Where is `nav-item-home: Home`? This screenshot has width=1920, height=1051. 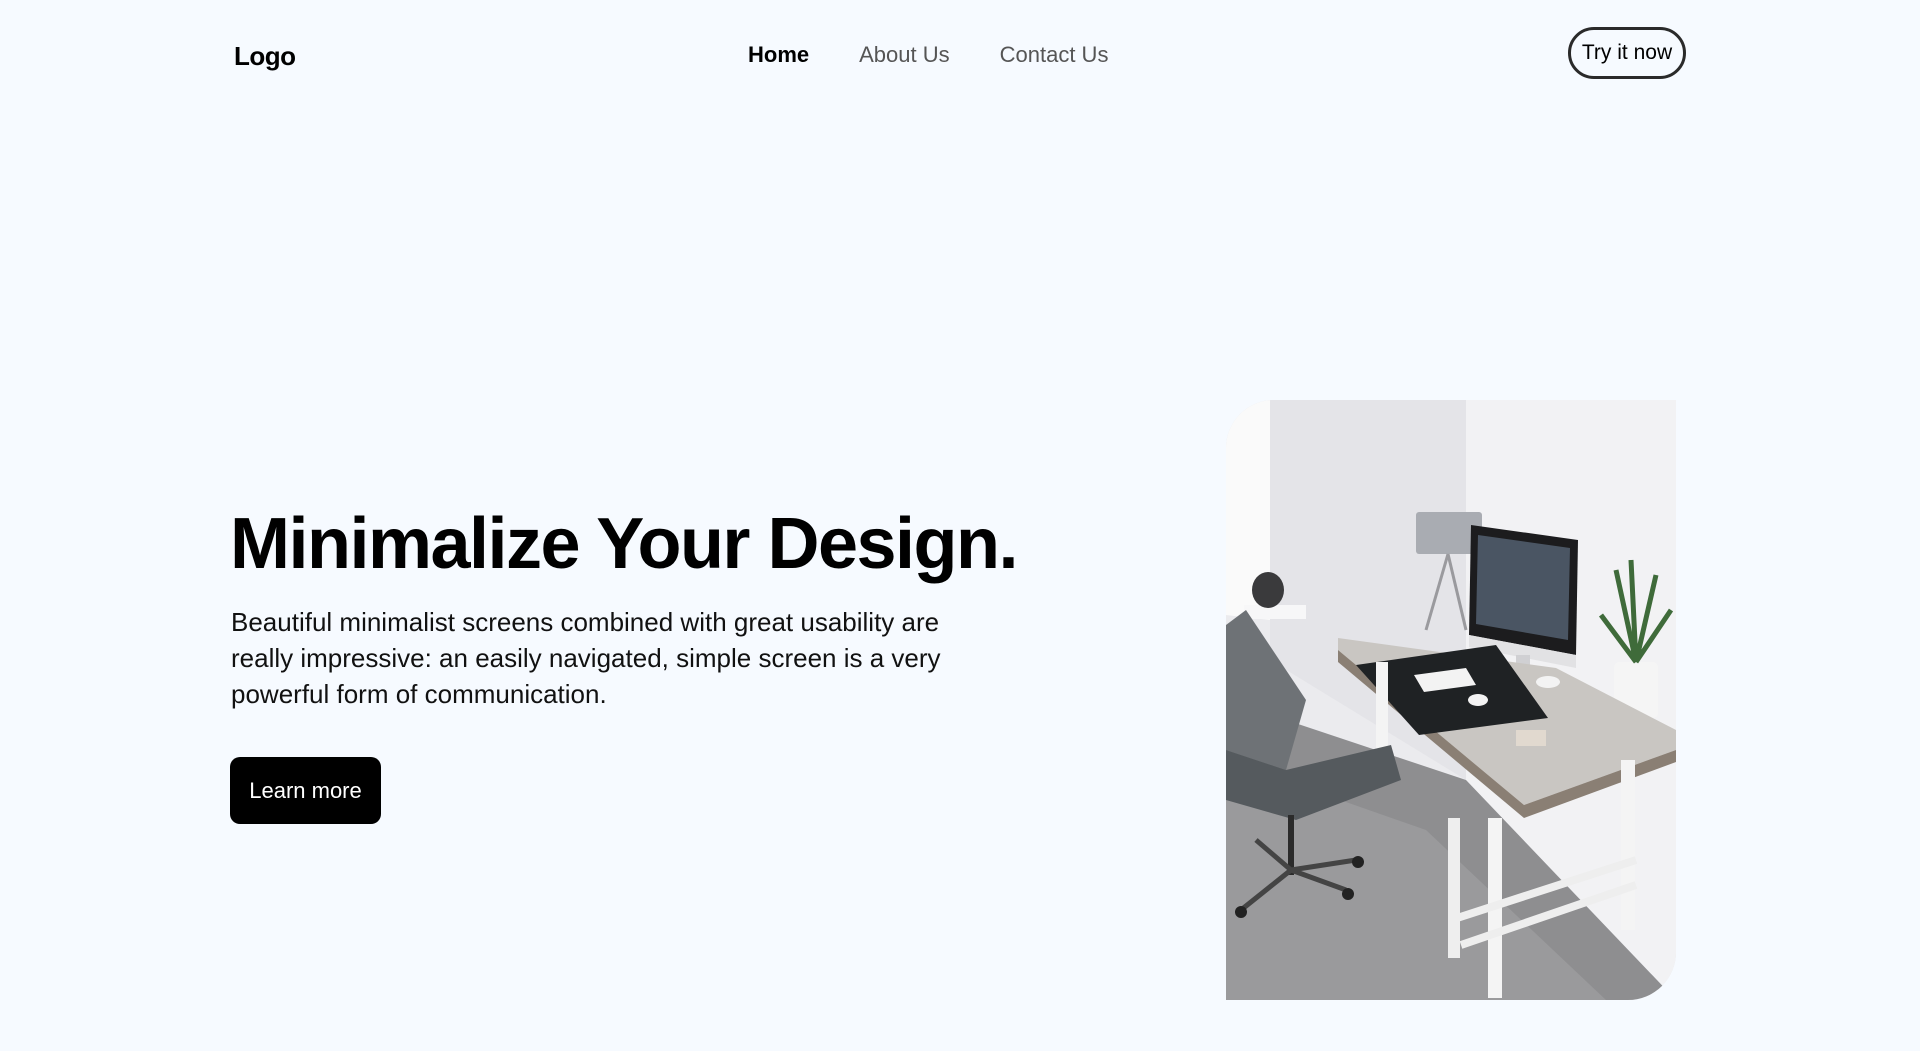 nav-item-home: Home is located at coordinates (778, 55).